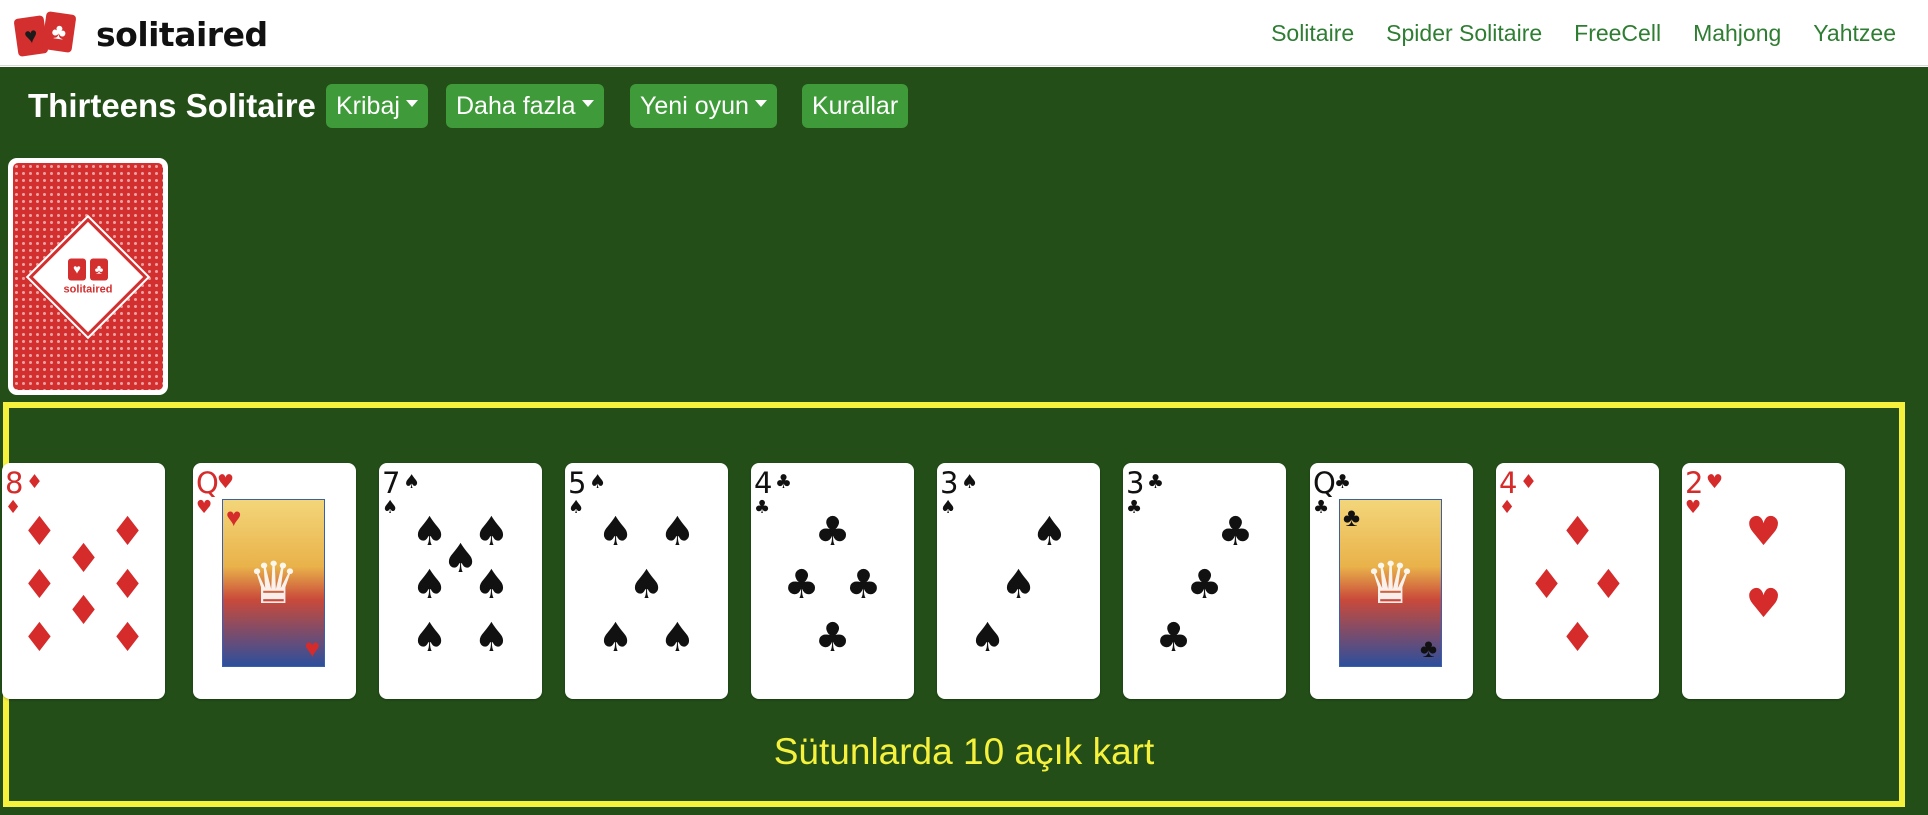 The height and width of the screenshot is (815, 1928). I want to click on brand-name: solitaired, so click(182, 34).